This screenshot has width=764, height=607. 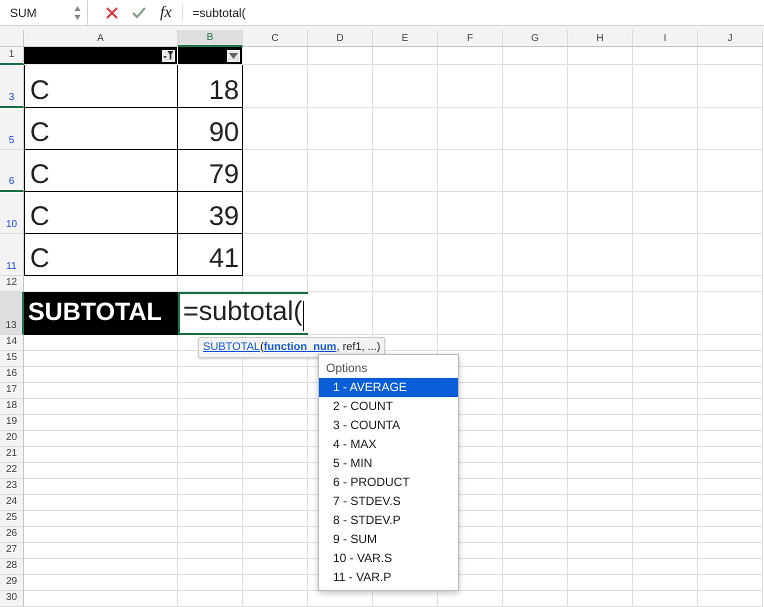 I want to click on column-header: J, so click(x=730, y=38).